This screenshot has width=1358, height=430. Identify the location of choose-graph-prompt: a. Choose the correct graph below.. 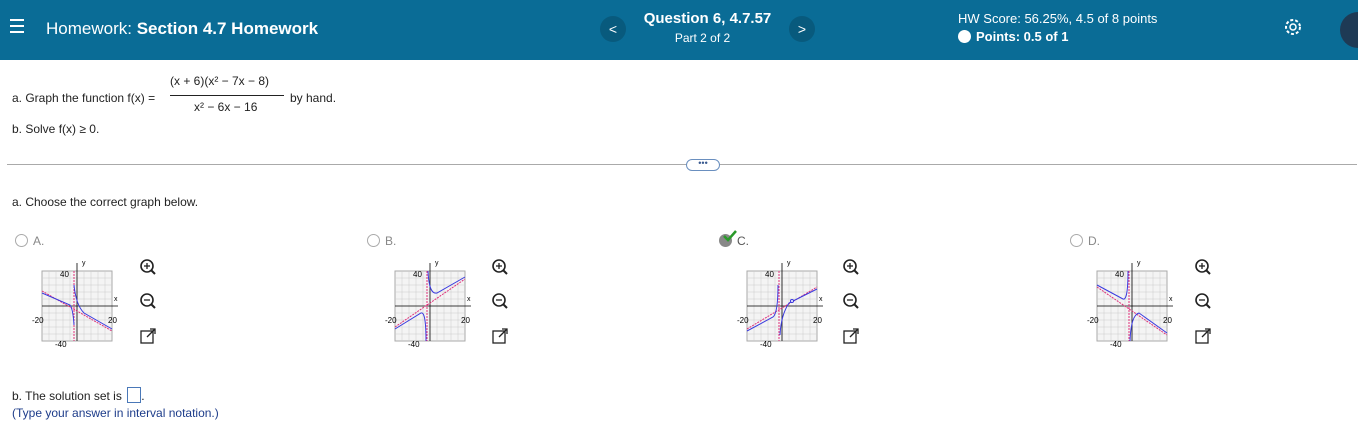
(105, 202).